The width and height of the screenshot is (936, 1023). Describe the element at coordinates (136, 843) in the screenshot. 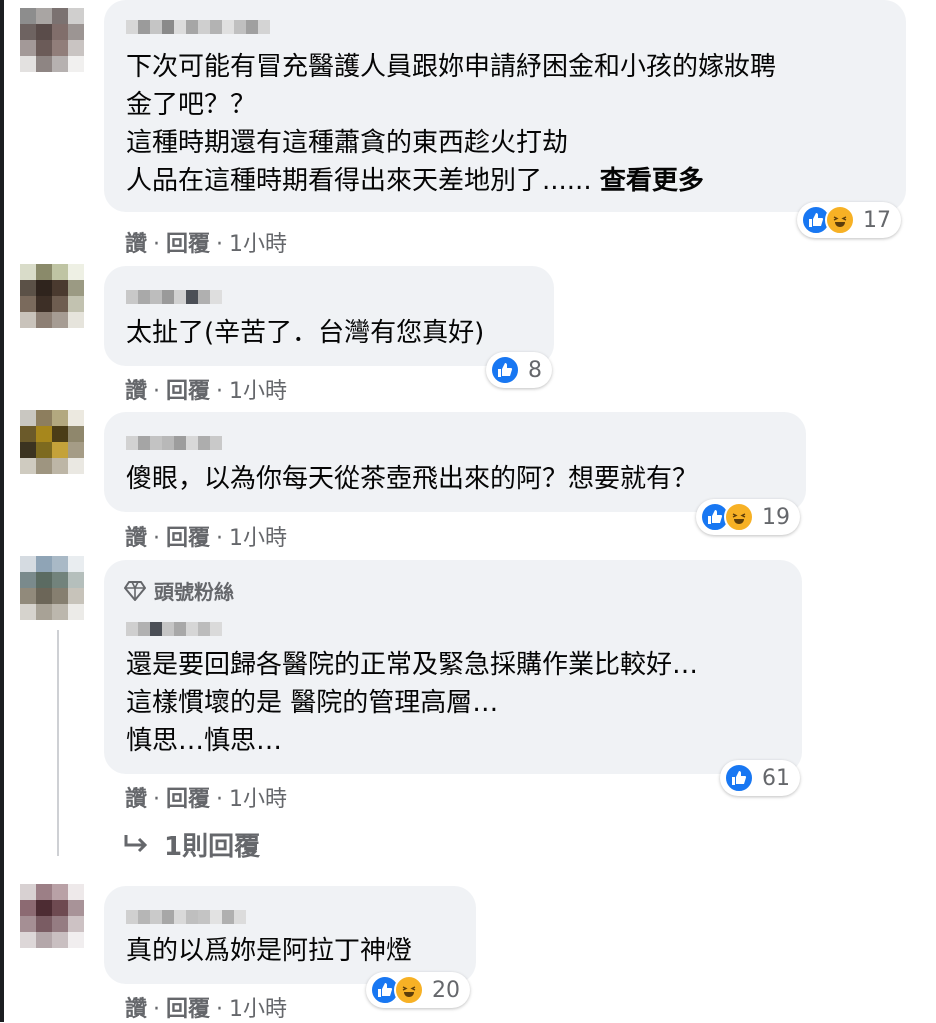

I see `reply-arrow-icon` at that location.